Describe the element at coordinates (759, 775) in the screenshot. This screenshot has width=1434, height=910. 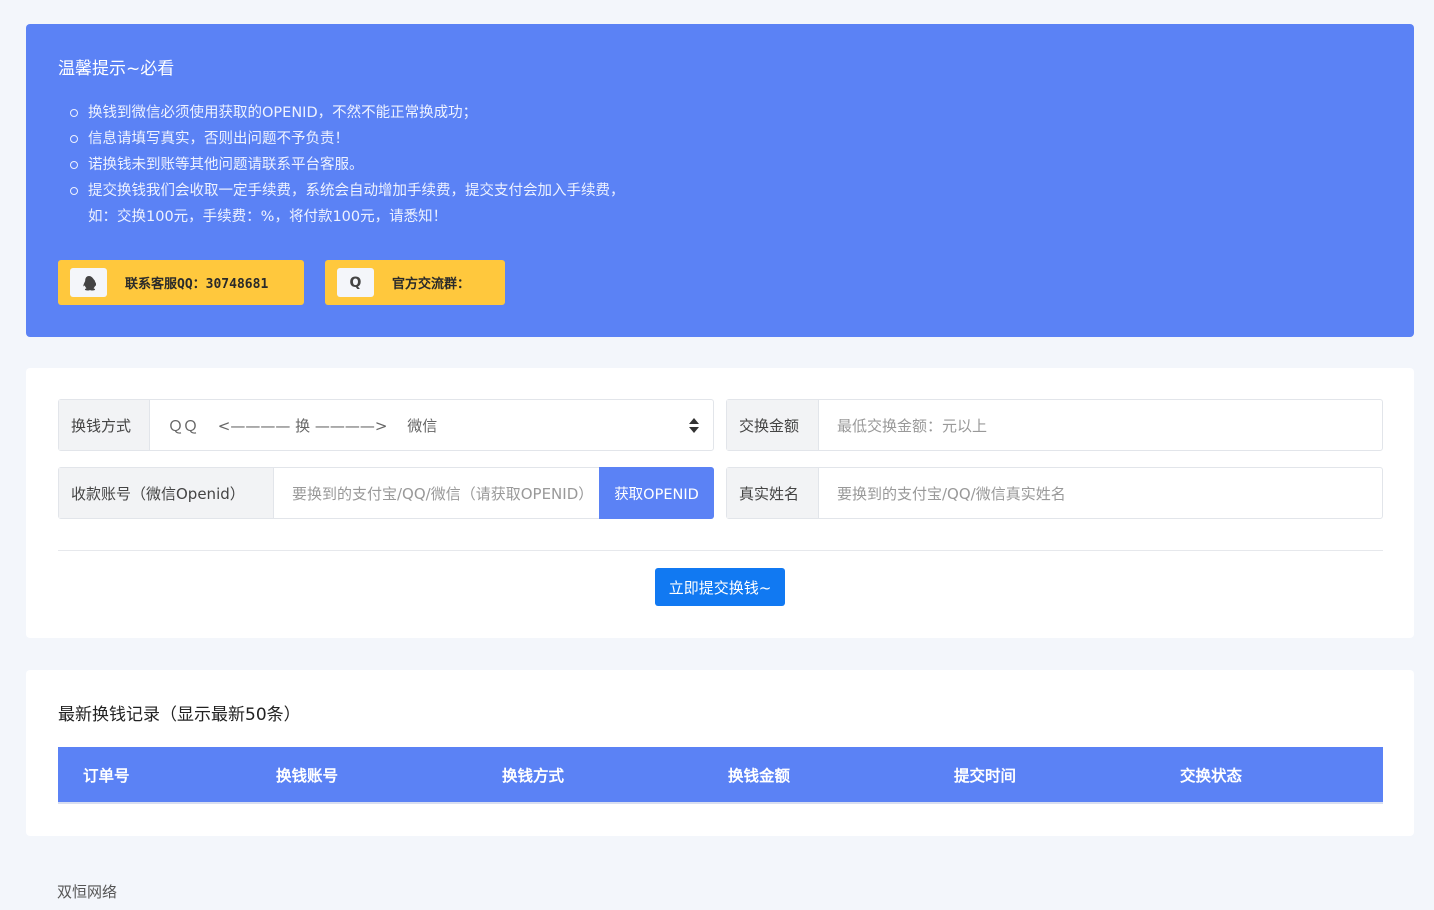
I see `column-amount: 换钱金额` at that location.